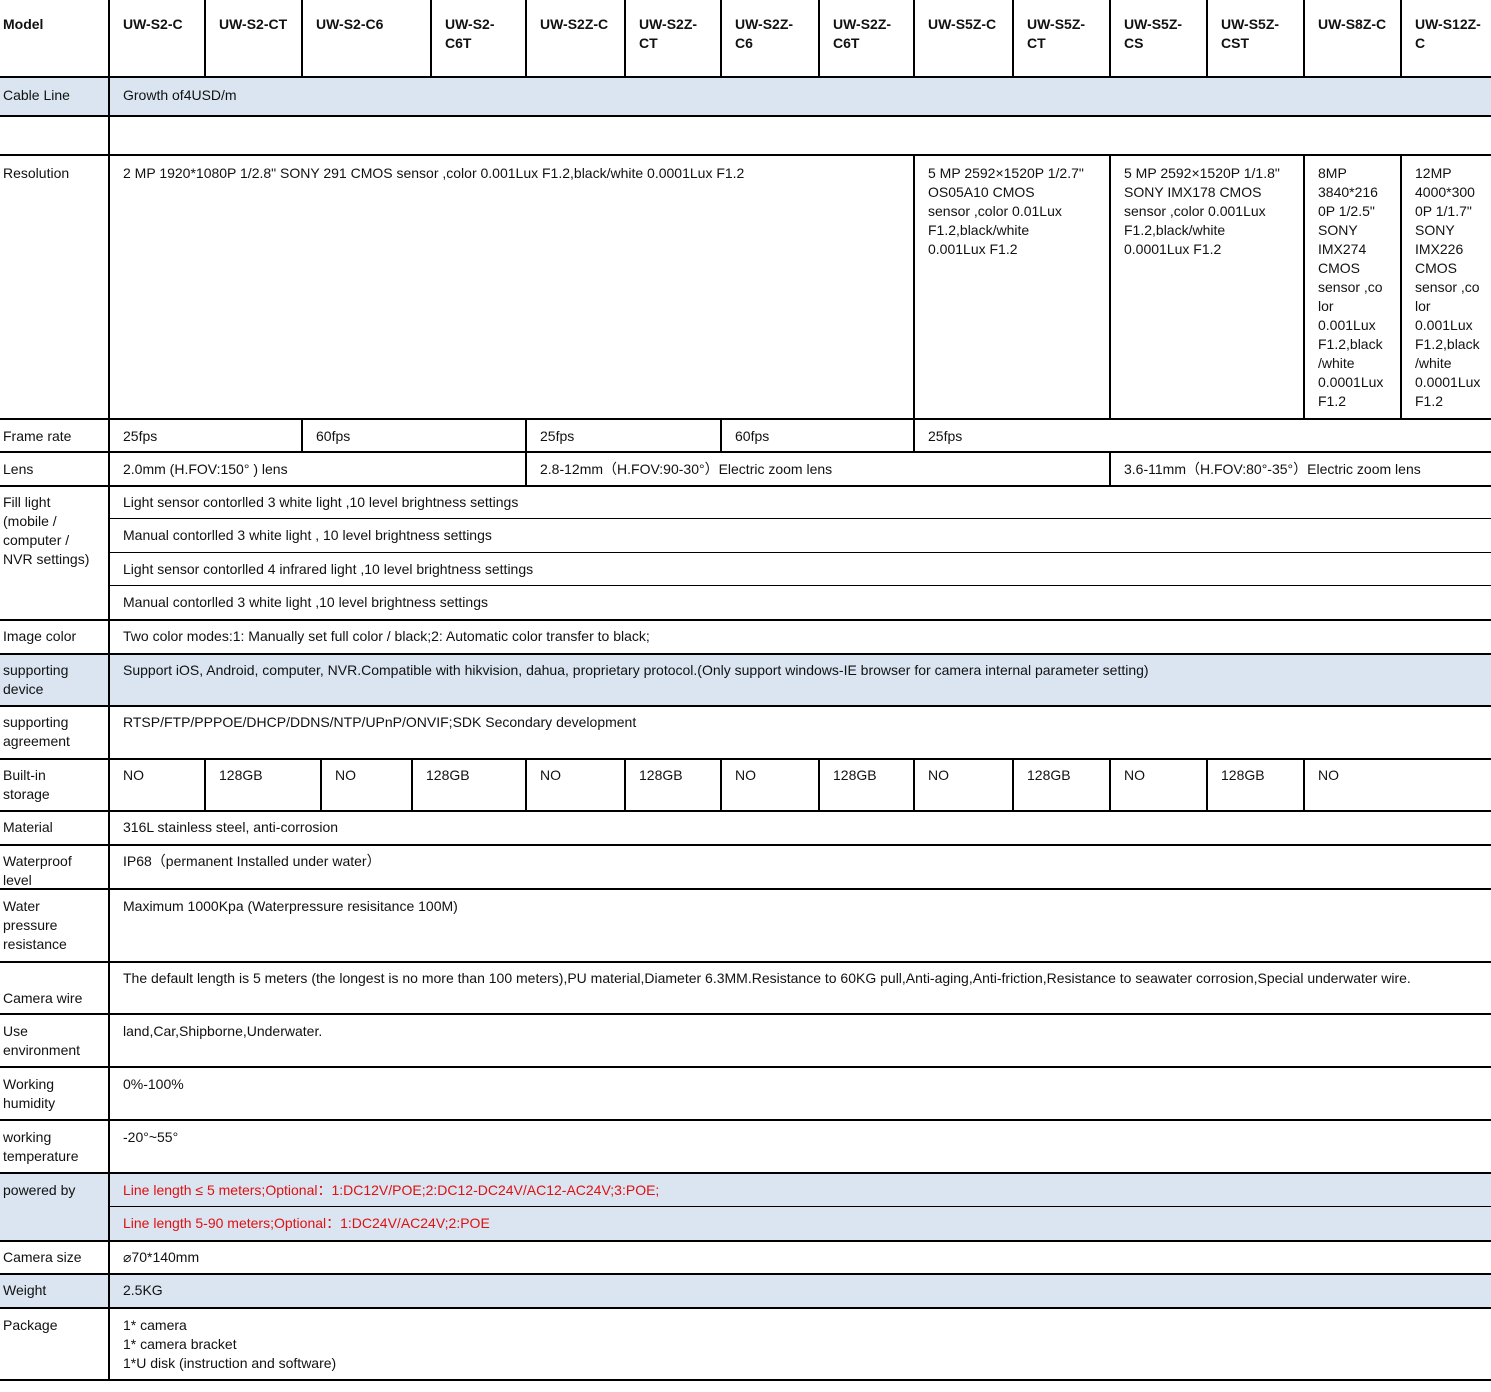 This screenshot has height=1392, width=1491. What do you see at coordinates (862, 33) in the screenshot?
I see `header-uw-s2z-c6t: UW-S2Z- C6T` at bounding box center [862, 33].